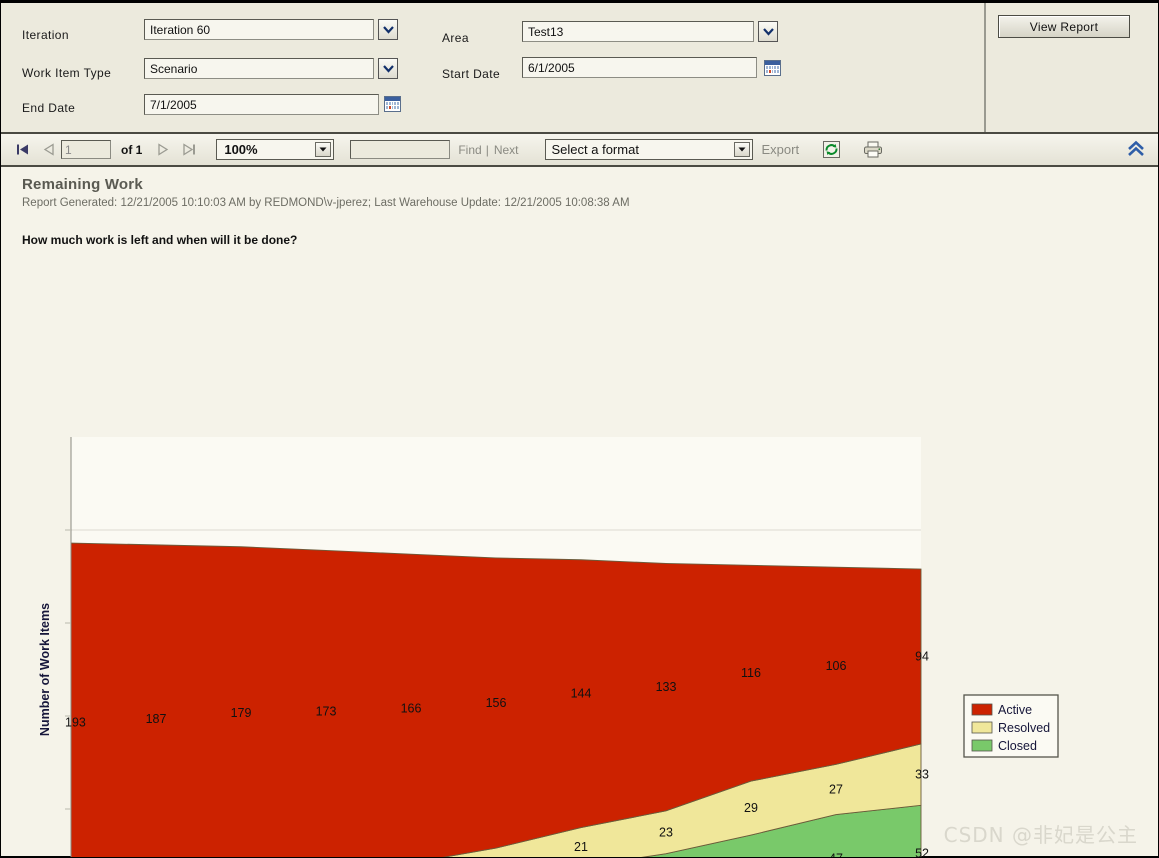  Describe the element at coordinates (648, 149) in the screenshot. I see `export-format-select: Select a format` at that location.